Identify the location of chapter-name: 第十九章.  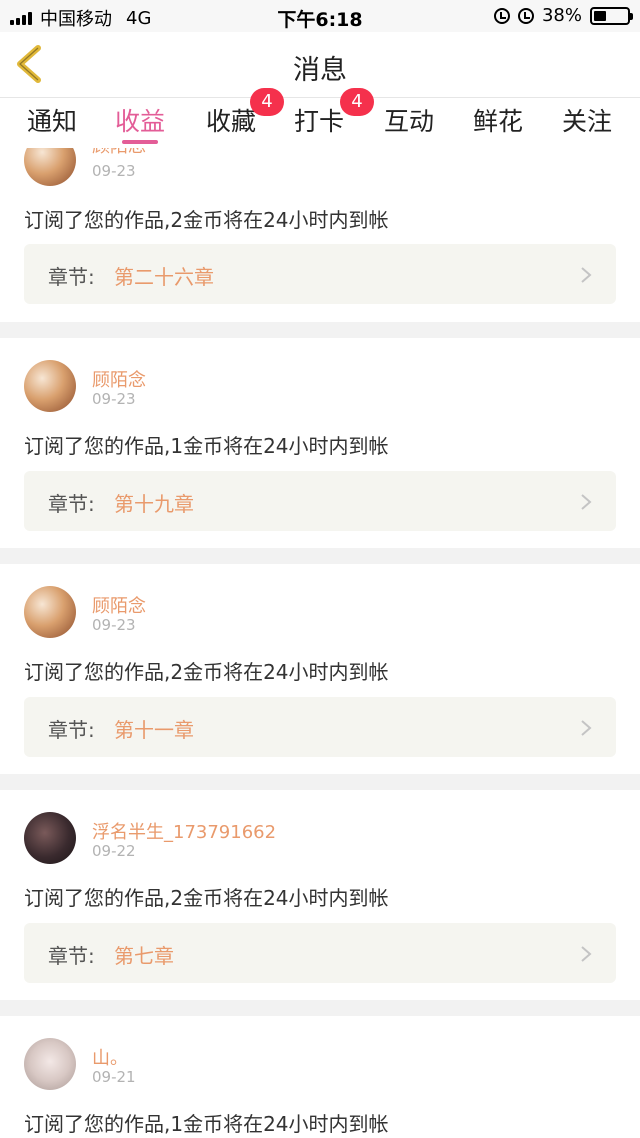
(154, 504).